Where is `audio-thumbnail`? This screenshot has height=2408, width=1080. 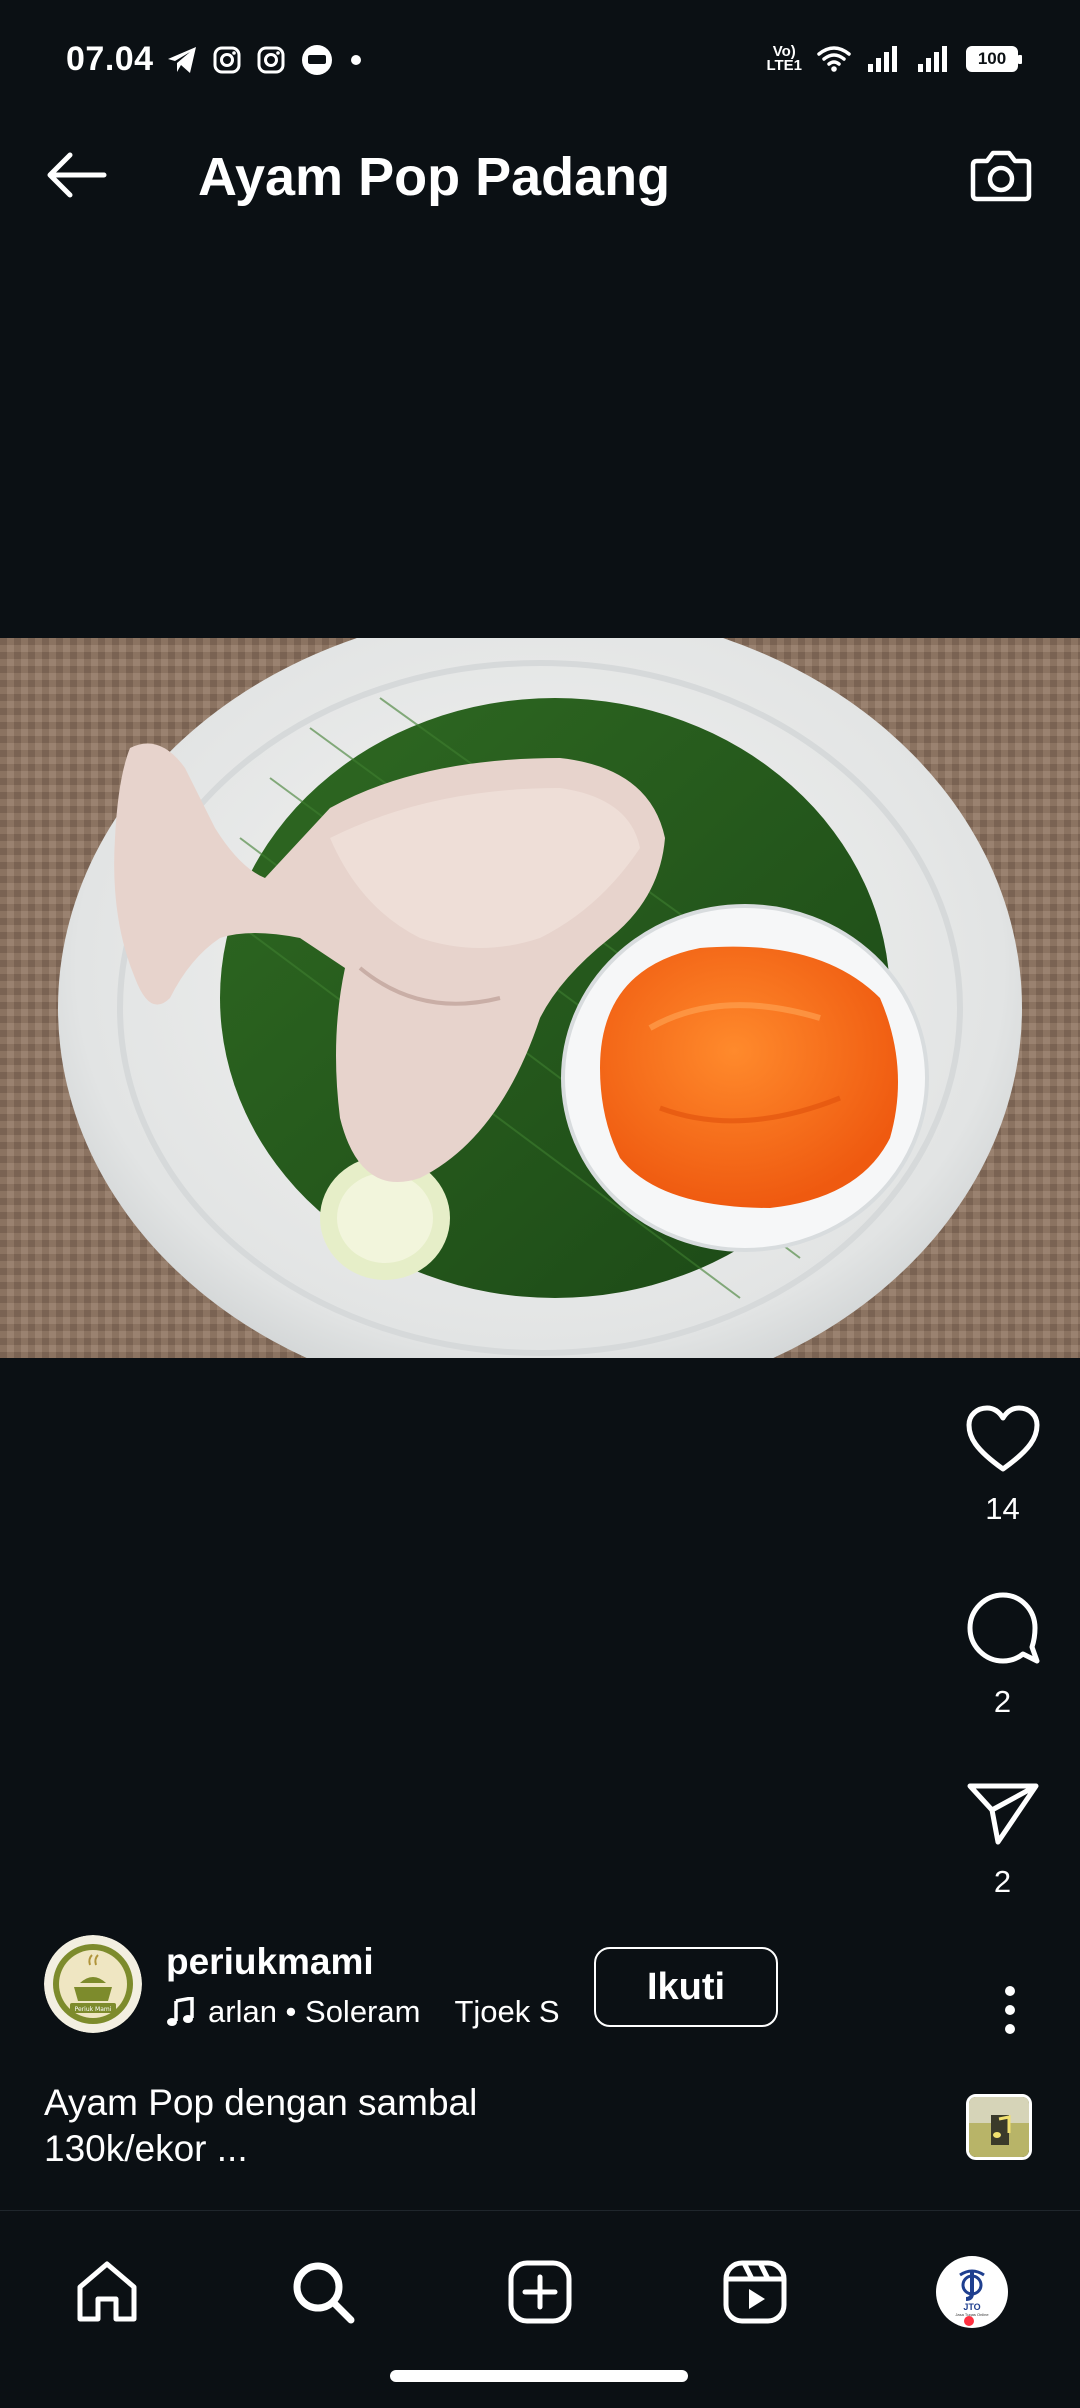 audio-thumbnail is located at coordinates (999, 2127).